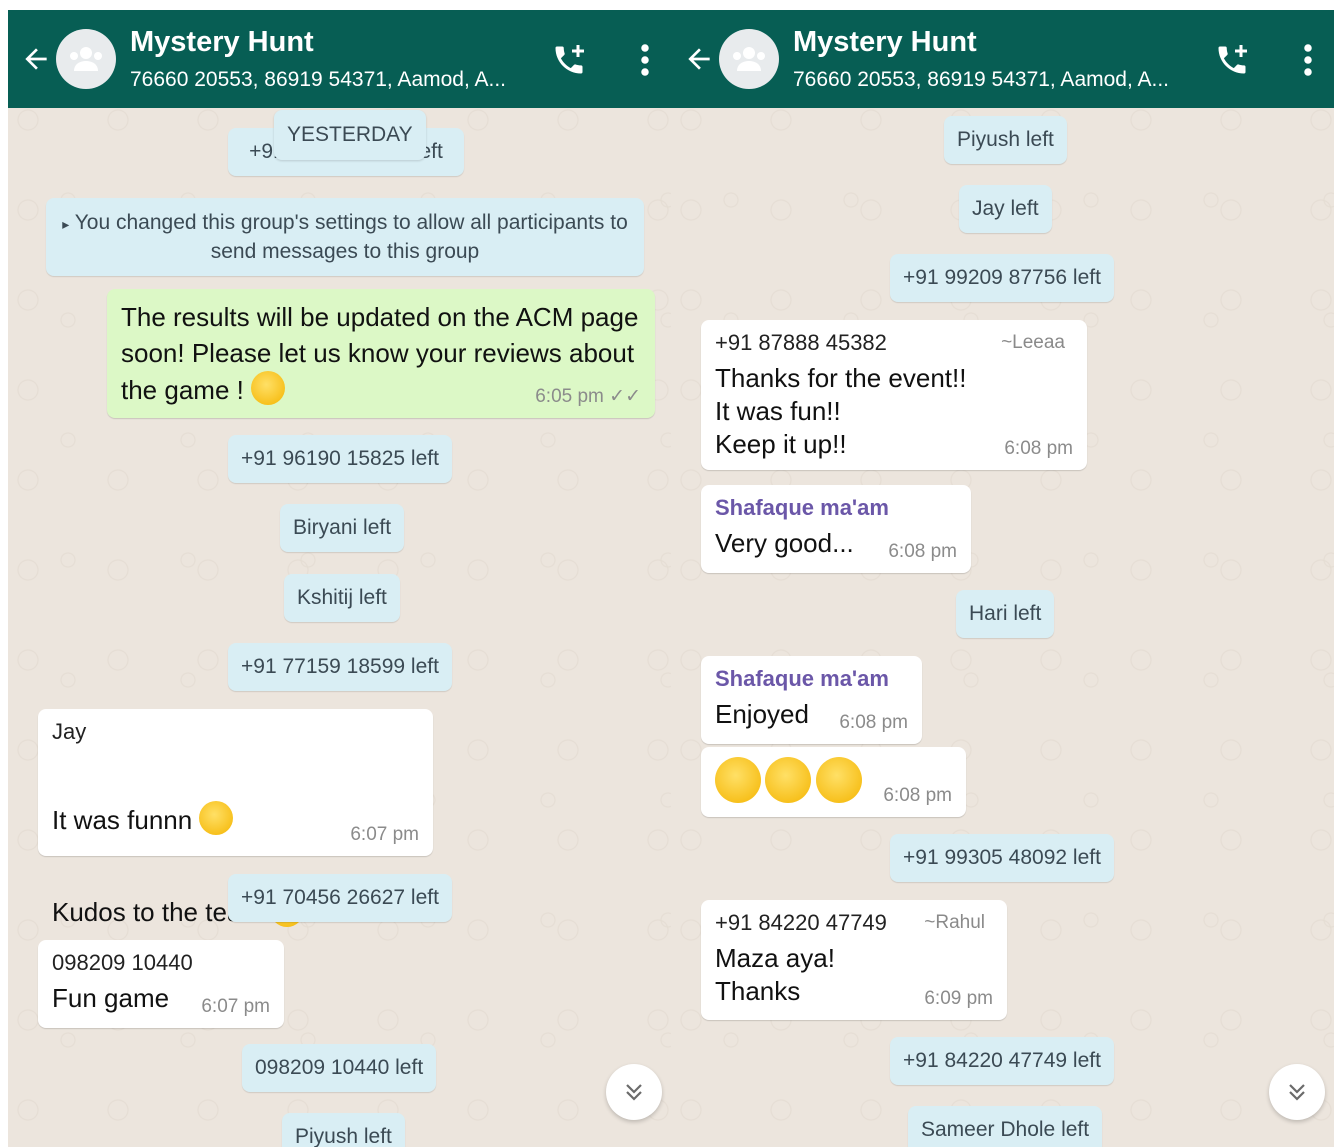 The height and width of the screenshot is (1147, 1334). Describe the element at coordinates (836, 529) in the screenshot. I see `incoming-message: Shafaque ma'am Very good... 6:08 pm` at that location.